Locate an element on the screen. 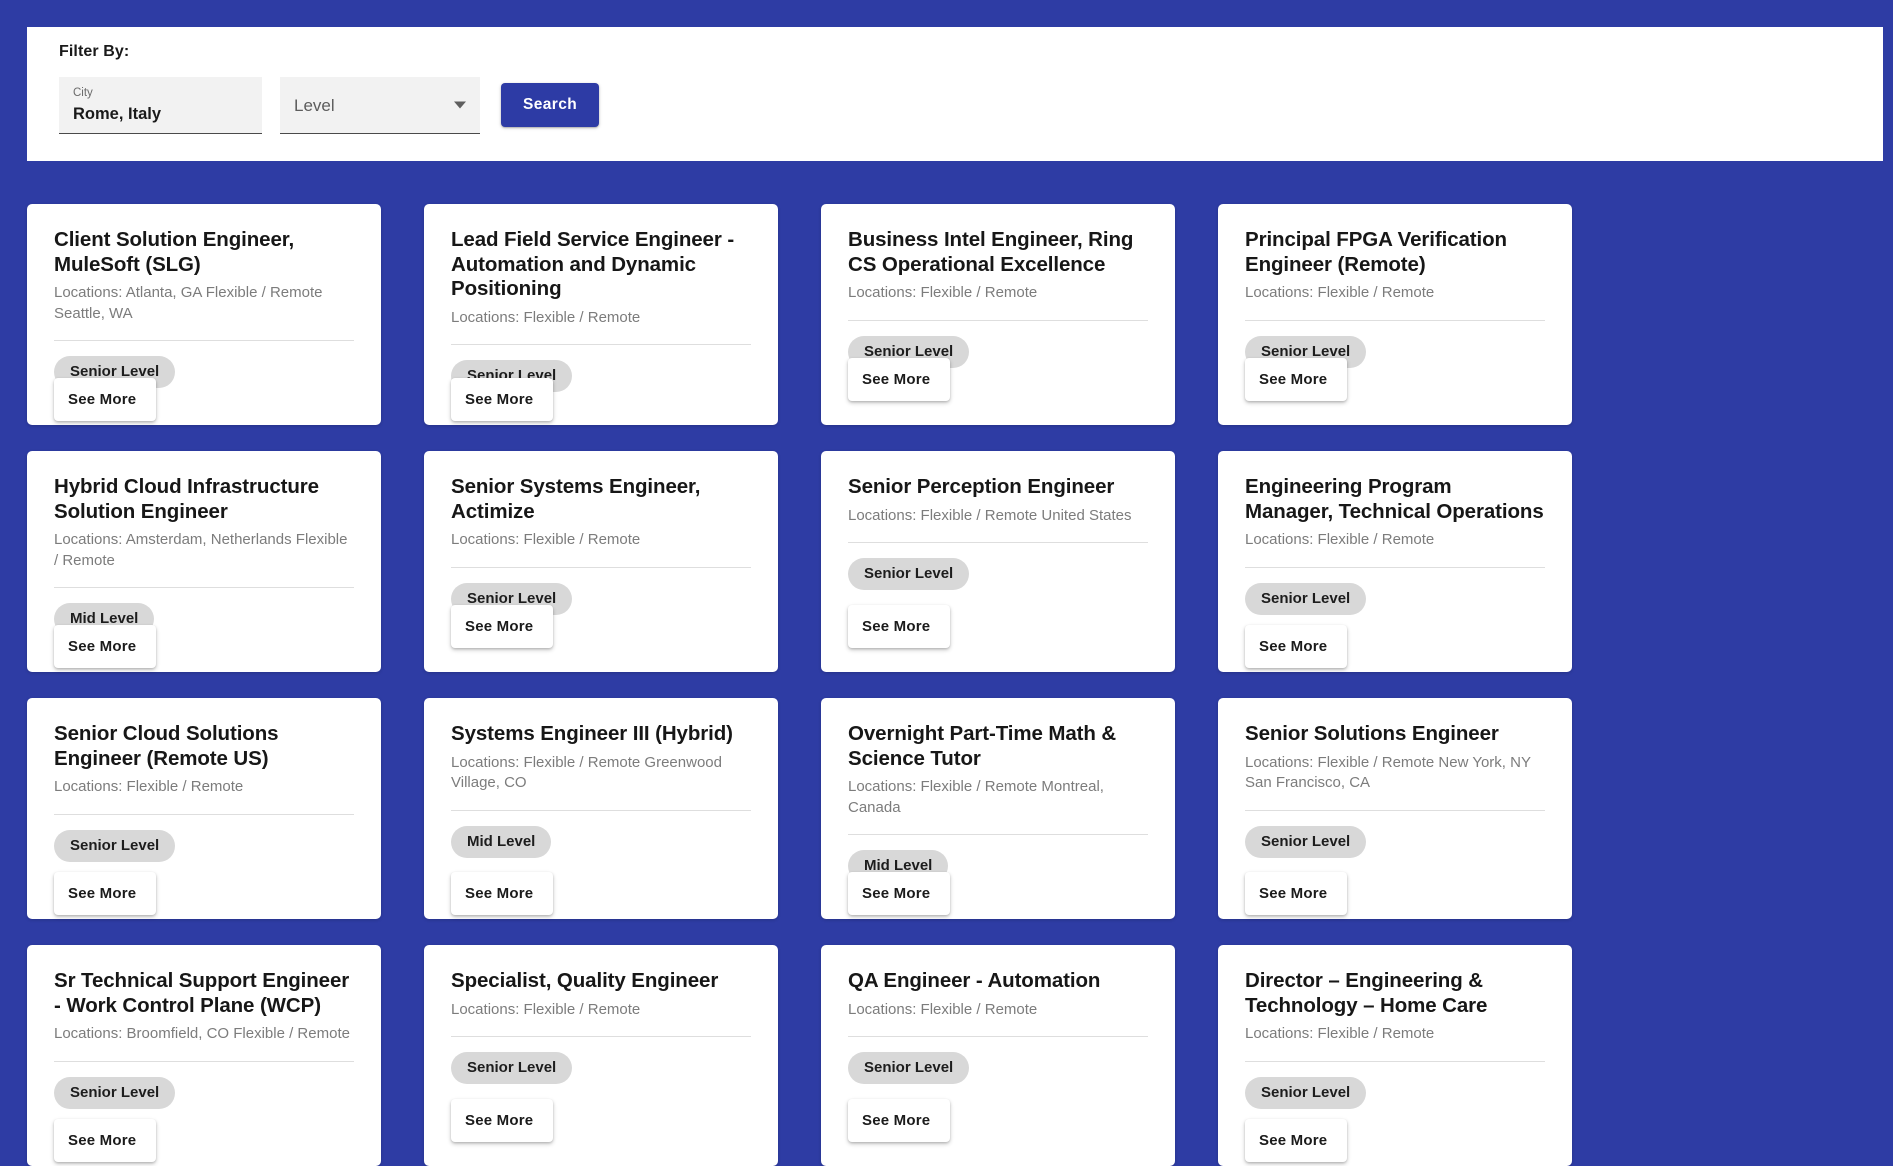 Image resolution: width=1893 pixels, height=1166 pixels. job-title: Senior Systems Engineer, Actimize is located at coordinates (576, 499).